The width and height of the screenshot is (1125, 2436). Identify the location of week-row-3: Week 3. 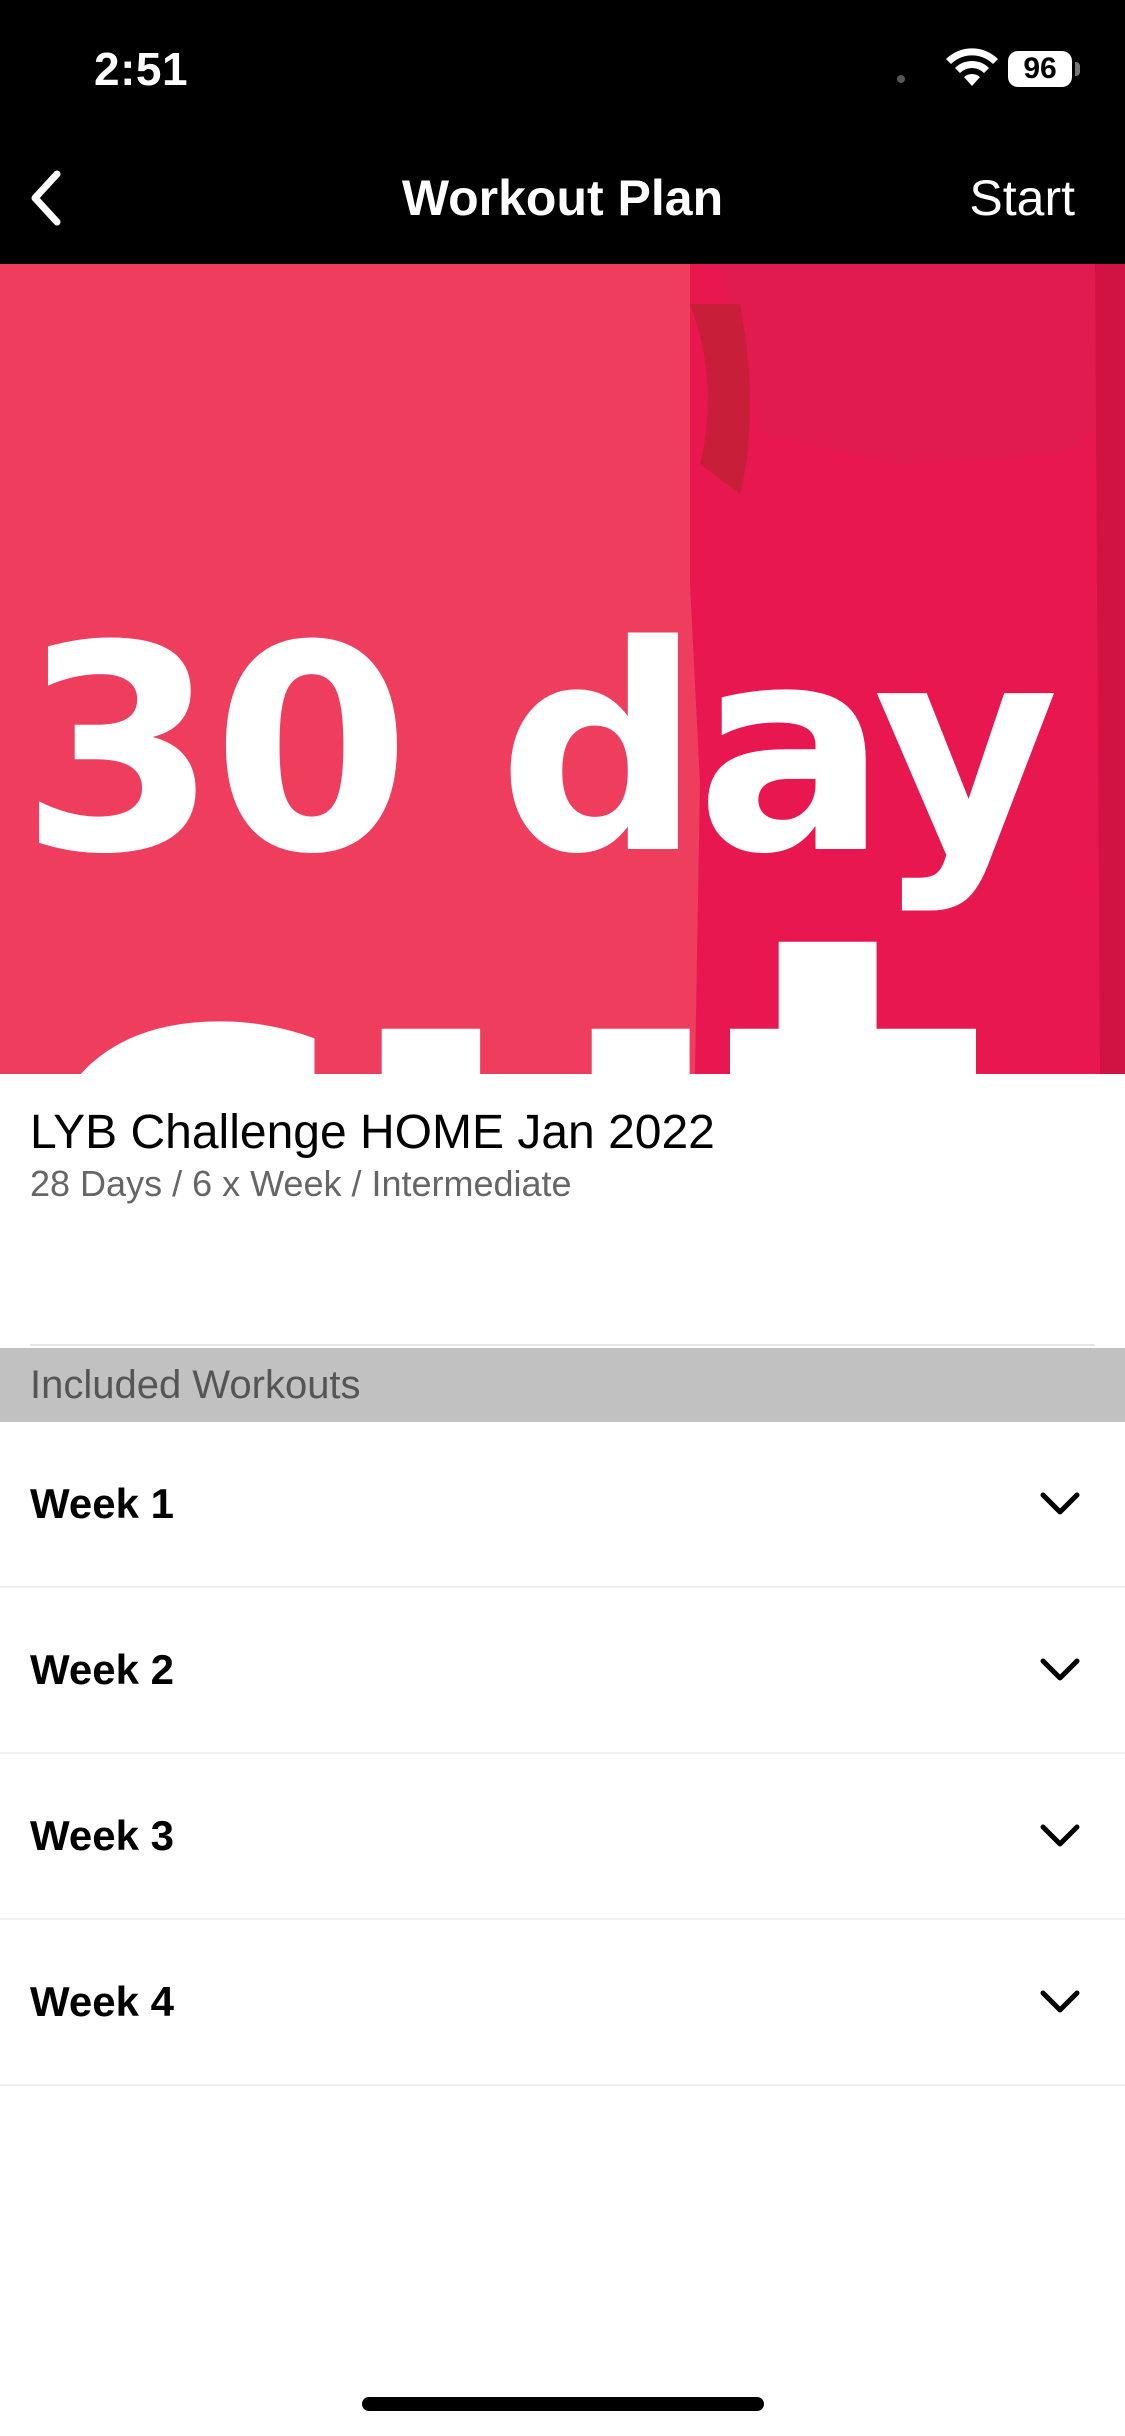
(562, 1837).